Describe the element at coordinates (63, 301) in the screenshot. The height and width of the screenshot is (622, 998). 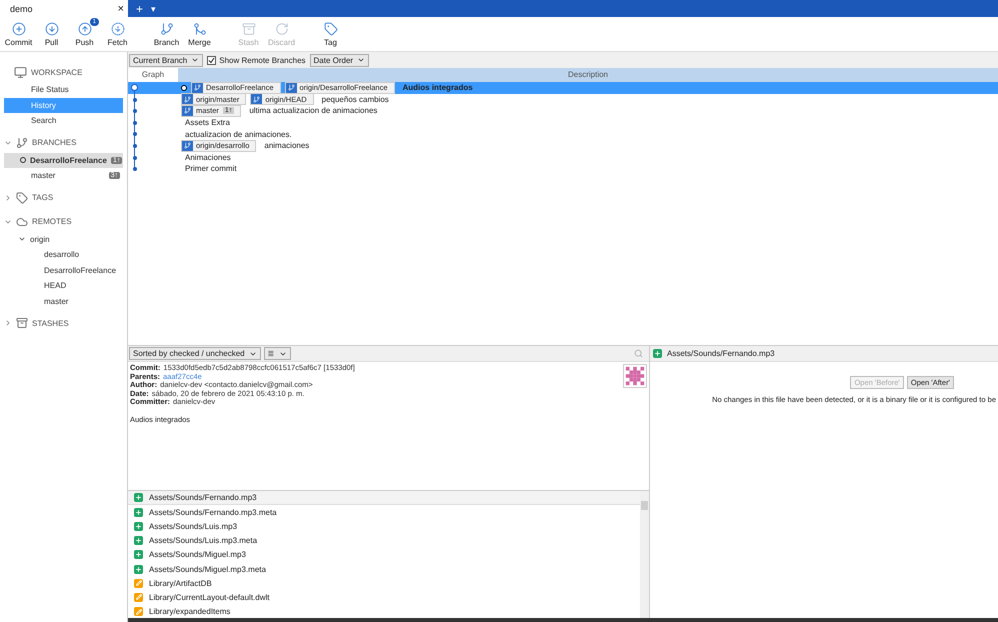
I see `remote-branch-item: master` at that location.